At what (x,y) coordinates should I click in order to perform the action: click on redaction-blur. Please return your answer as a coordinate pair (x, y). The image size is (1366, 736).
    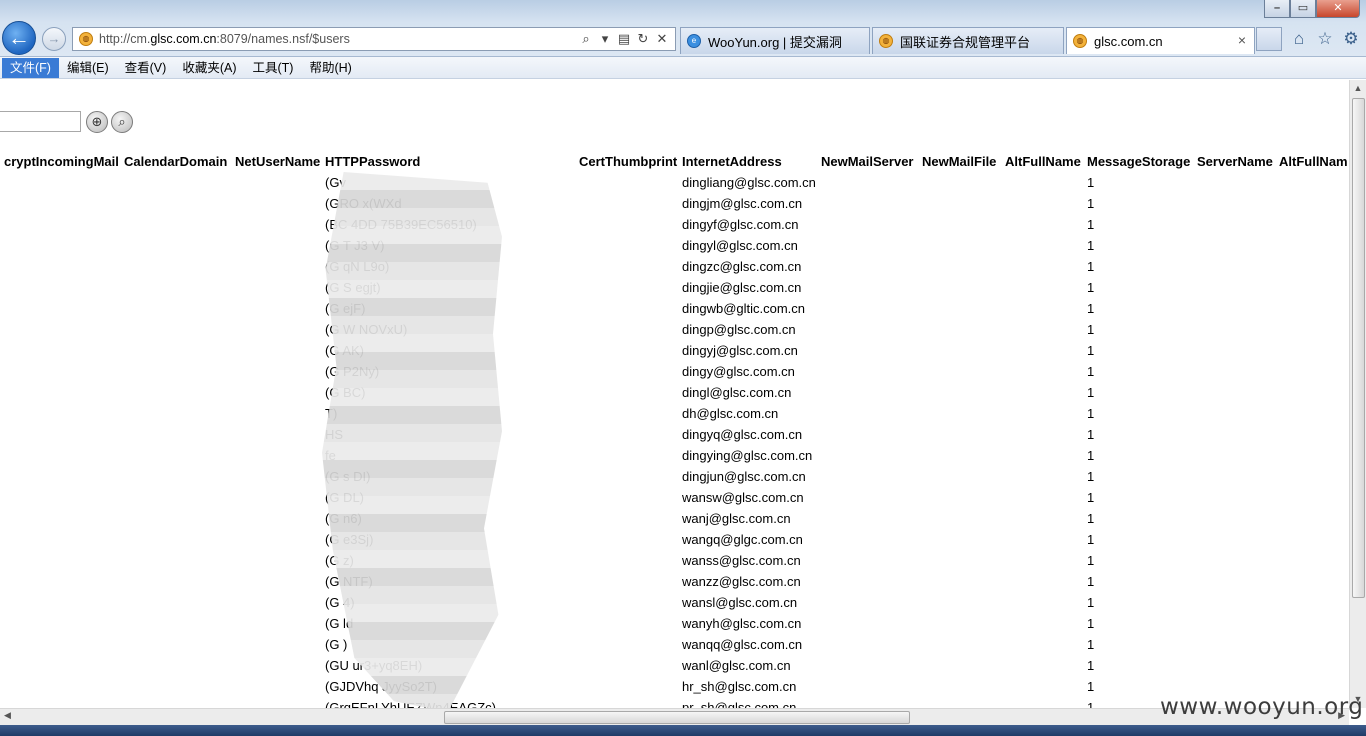
    Looking at the image, I should click on (412, 440).